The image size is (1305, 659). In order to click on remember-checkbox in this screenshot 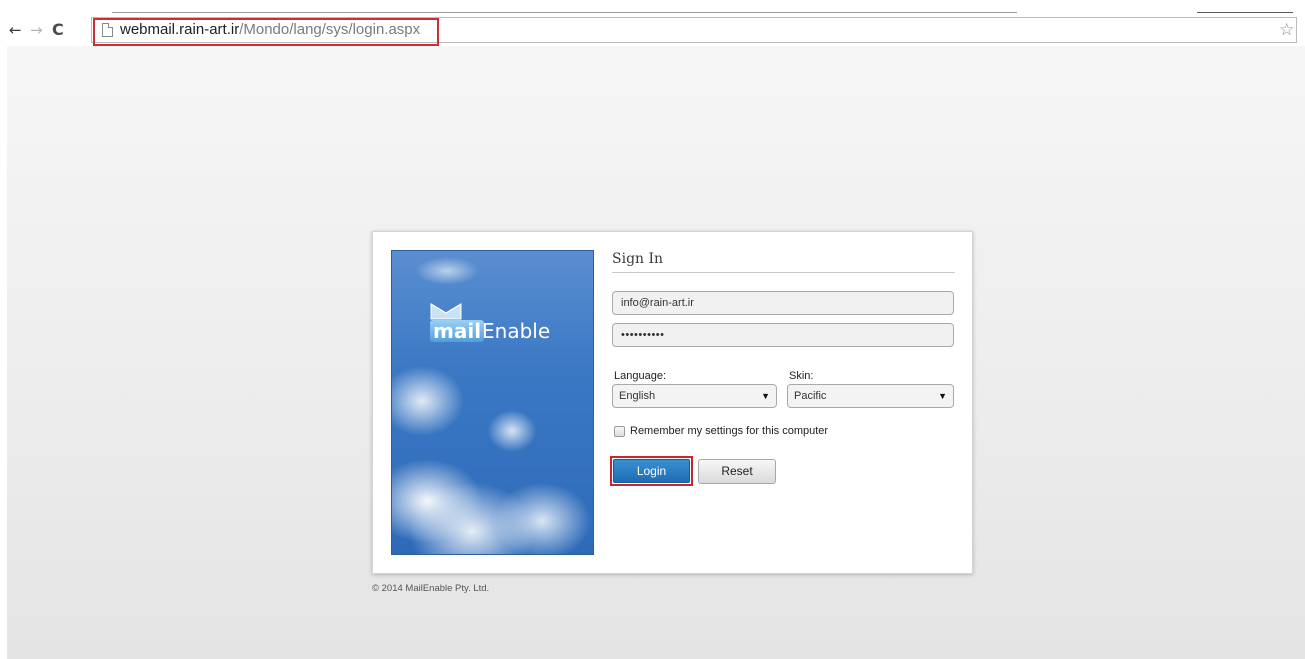, I will do `click(619, 431)`.